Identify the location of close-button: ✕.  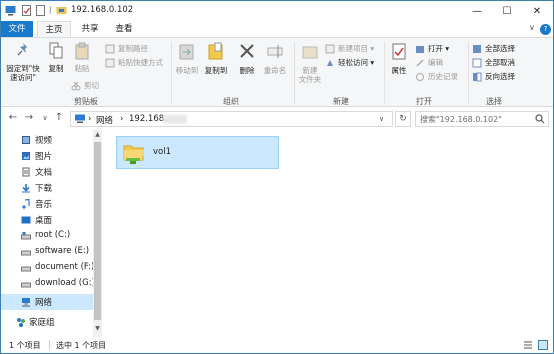
(537, 11).